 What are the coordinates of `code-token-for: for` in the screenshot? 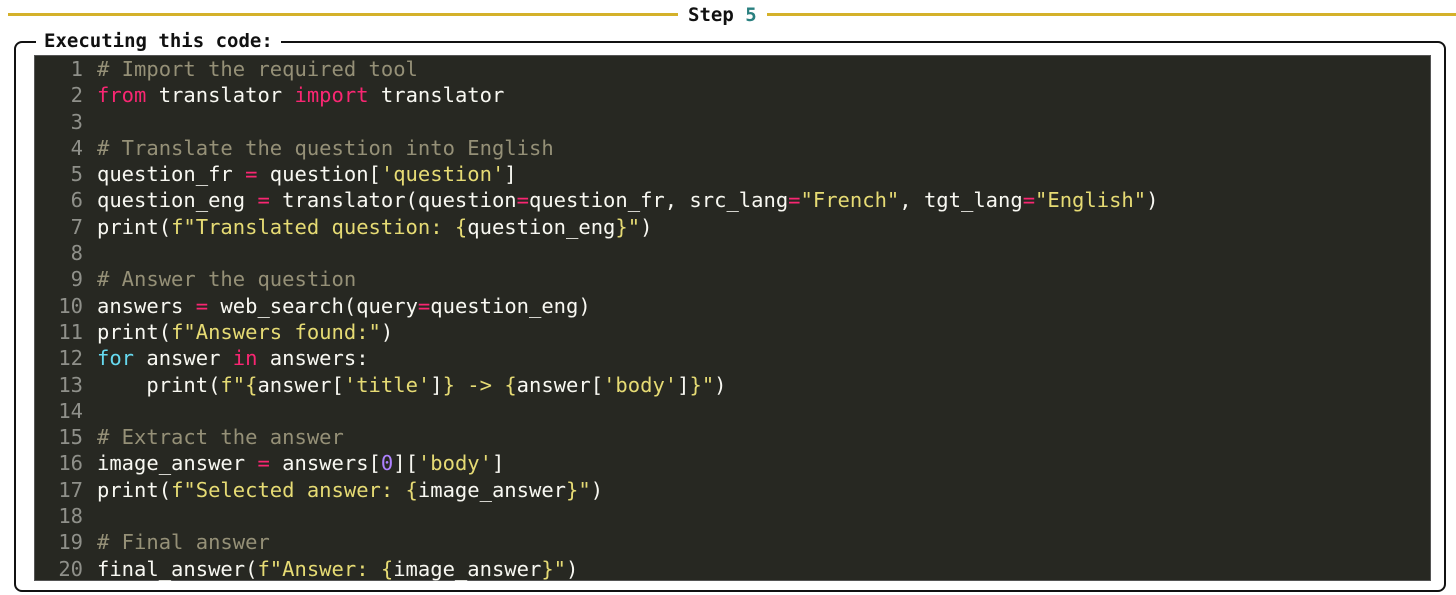 It's located at (116, 358).